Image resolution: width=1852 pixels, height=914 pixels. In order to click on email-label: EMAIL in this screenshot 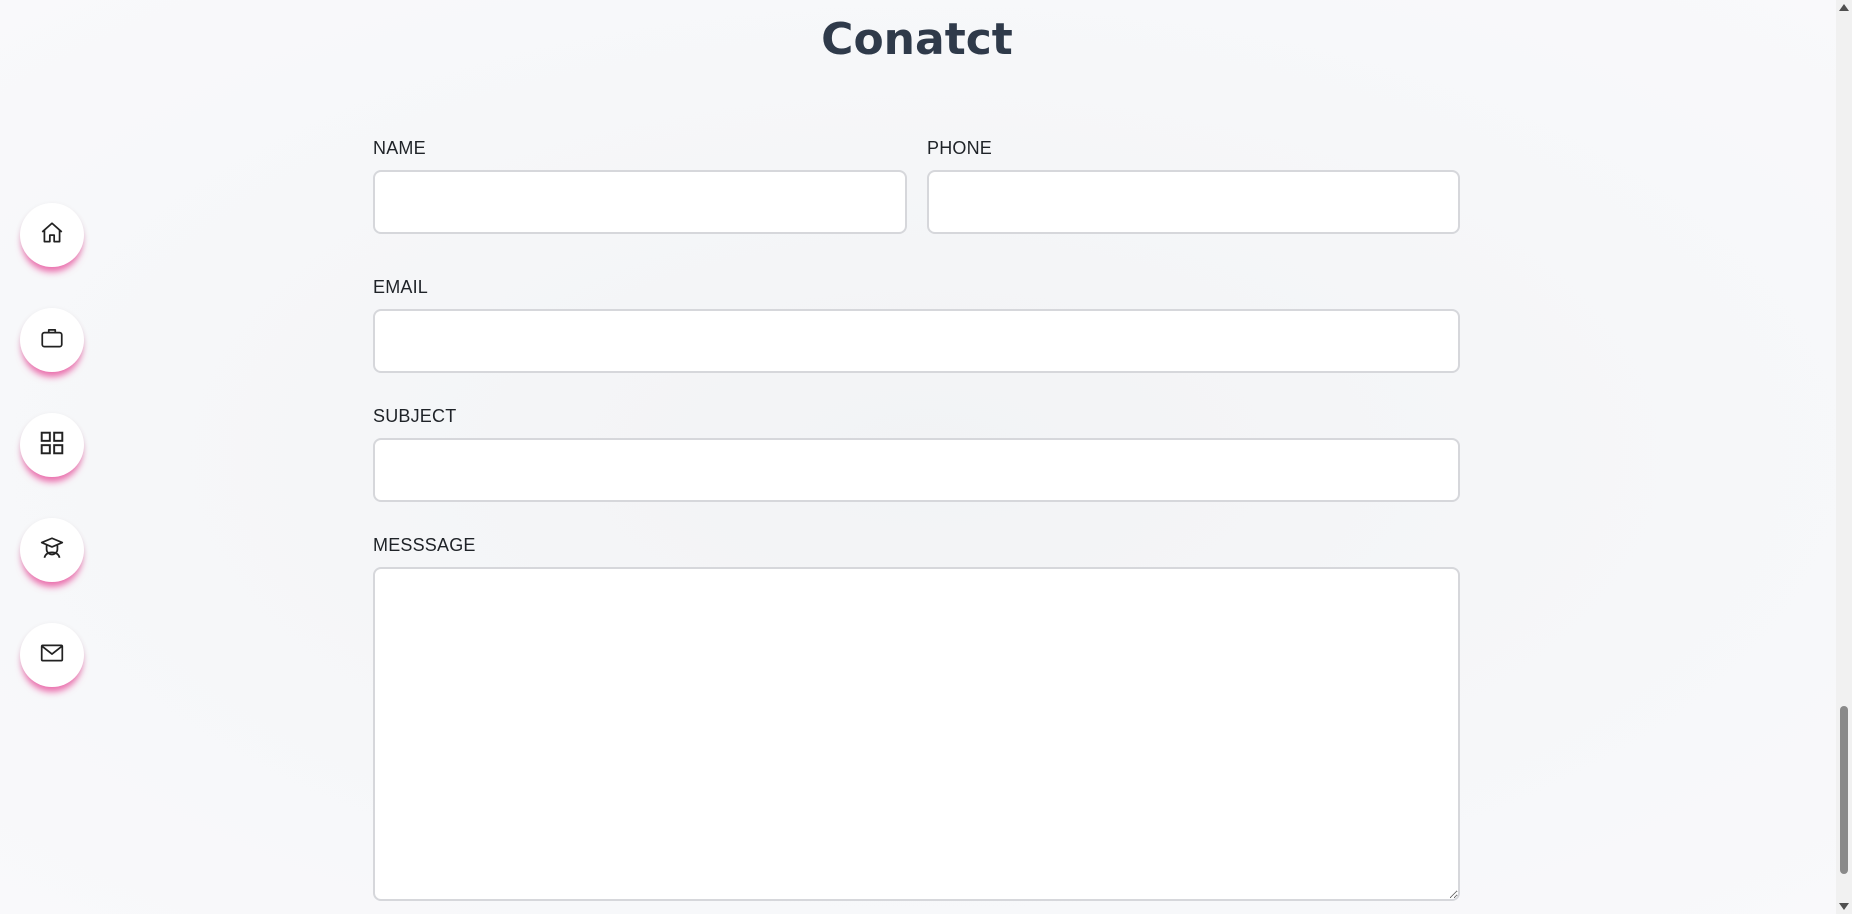, I will do `click(401, 287)`.